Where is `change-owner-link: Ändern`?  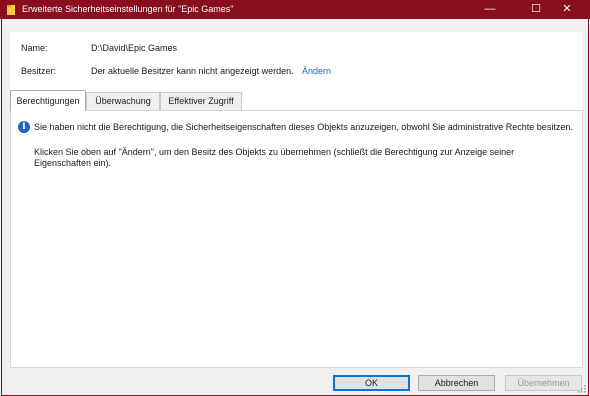 change-owner-link: Ändern is located at coordinates (316, 71).